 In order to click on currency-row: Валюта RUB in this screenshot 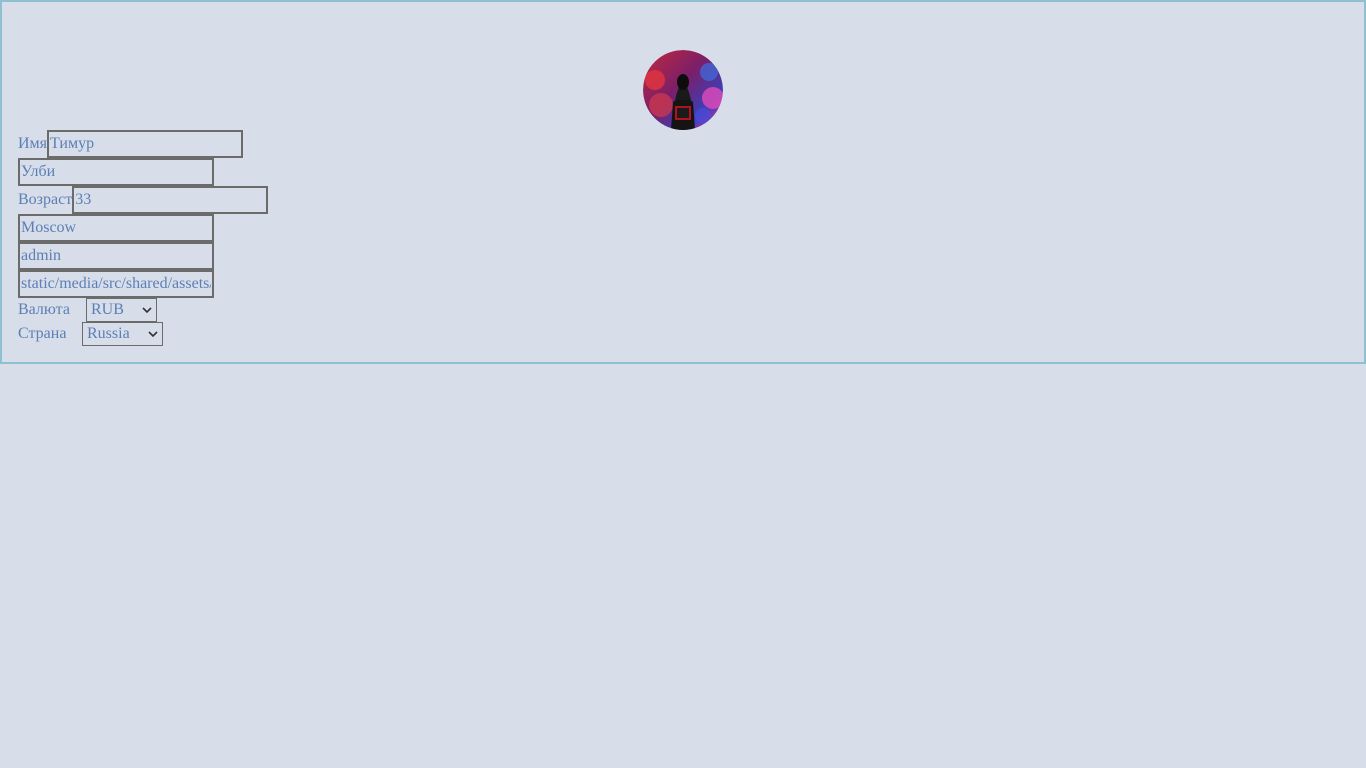, I will do `click(87, 310)`.